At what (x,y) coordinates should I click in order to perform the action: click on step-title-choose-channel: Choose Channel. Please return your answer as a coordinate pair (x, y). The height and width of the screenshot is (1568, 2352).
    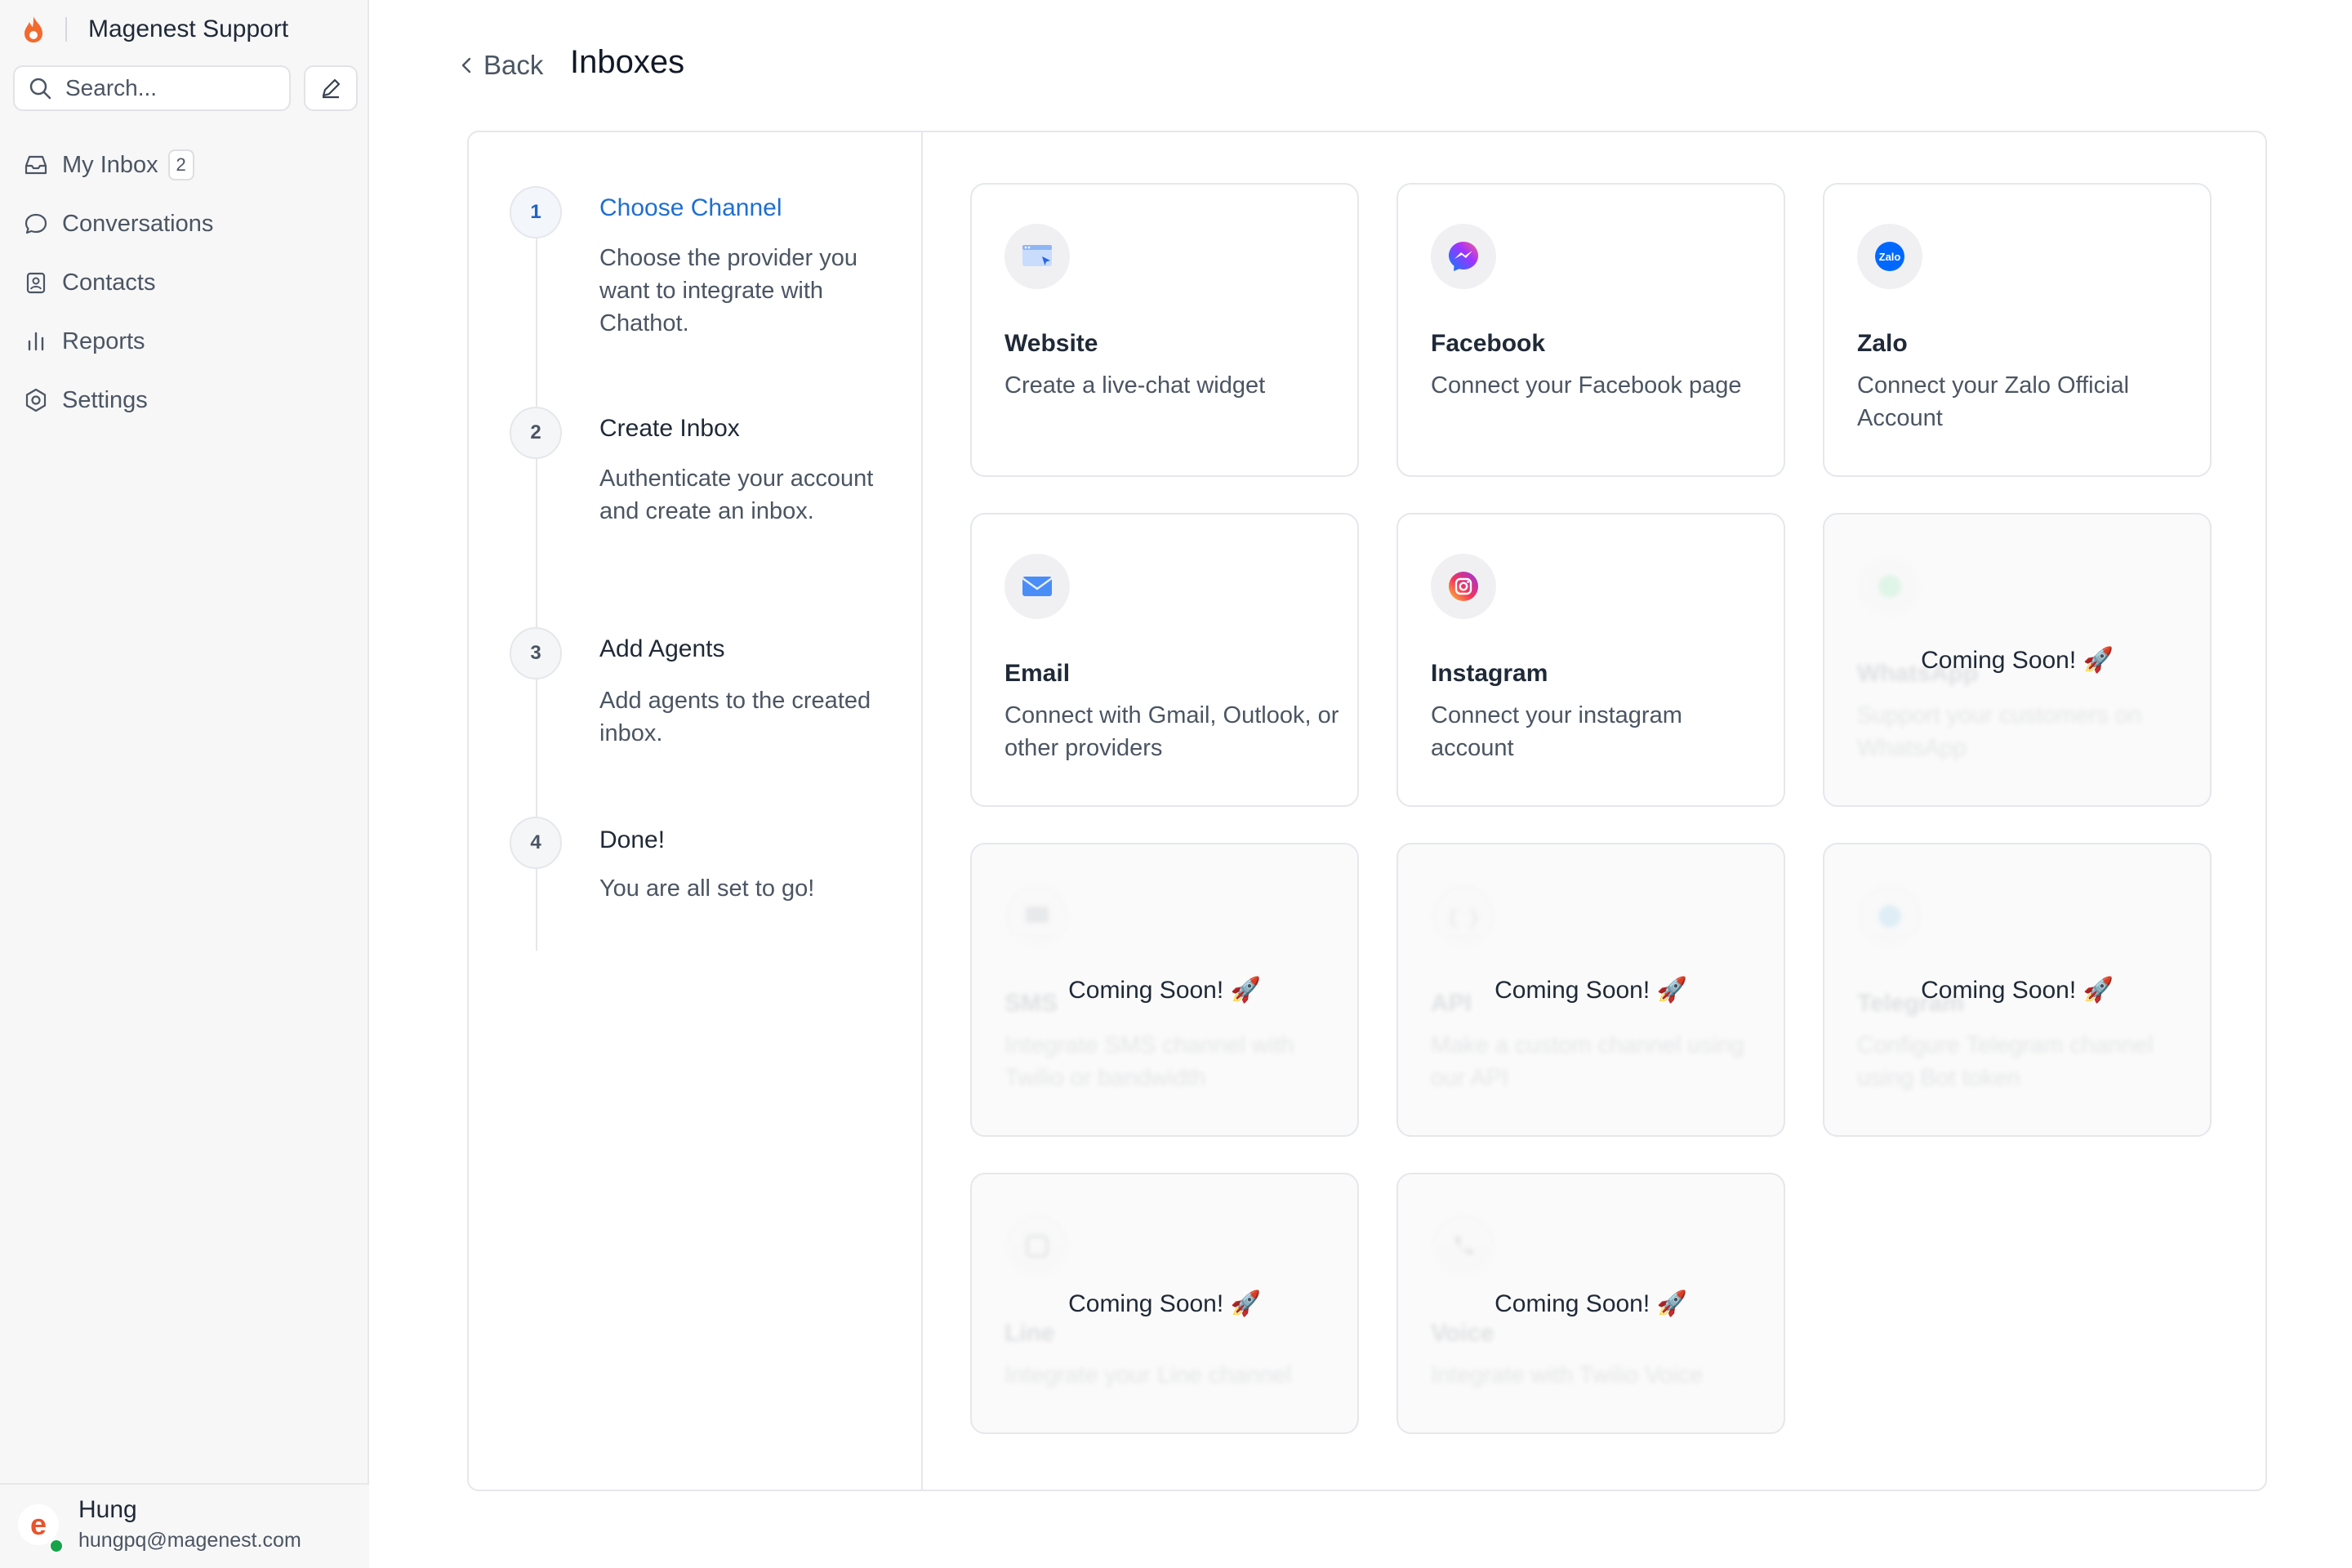
    Looking at the image, I should click on (690, 207).